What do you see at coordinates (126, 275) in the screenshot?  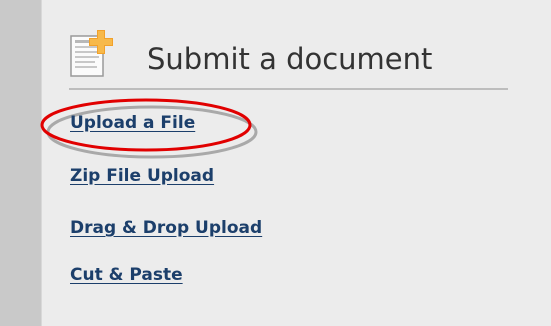 I see `cut-and-paste-link: Cut & Paste` at bounding box center [126, 275].